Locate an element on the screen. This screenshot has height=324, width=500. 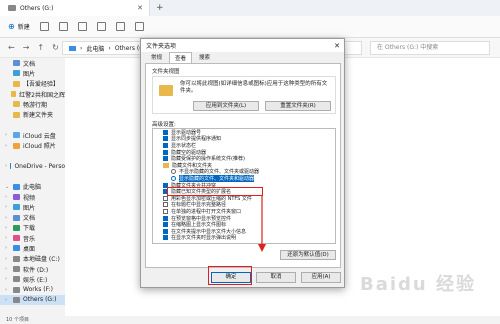
advanced-setting-item: 在显示文件夹时显示弹出说明 is located at coordinates (244, 238).